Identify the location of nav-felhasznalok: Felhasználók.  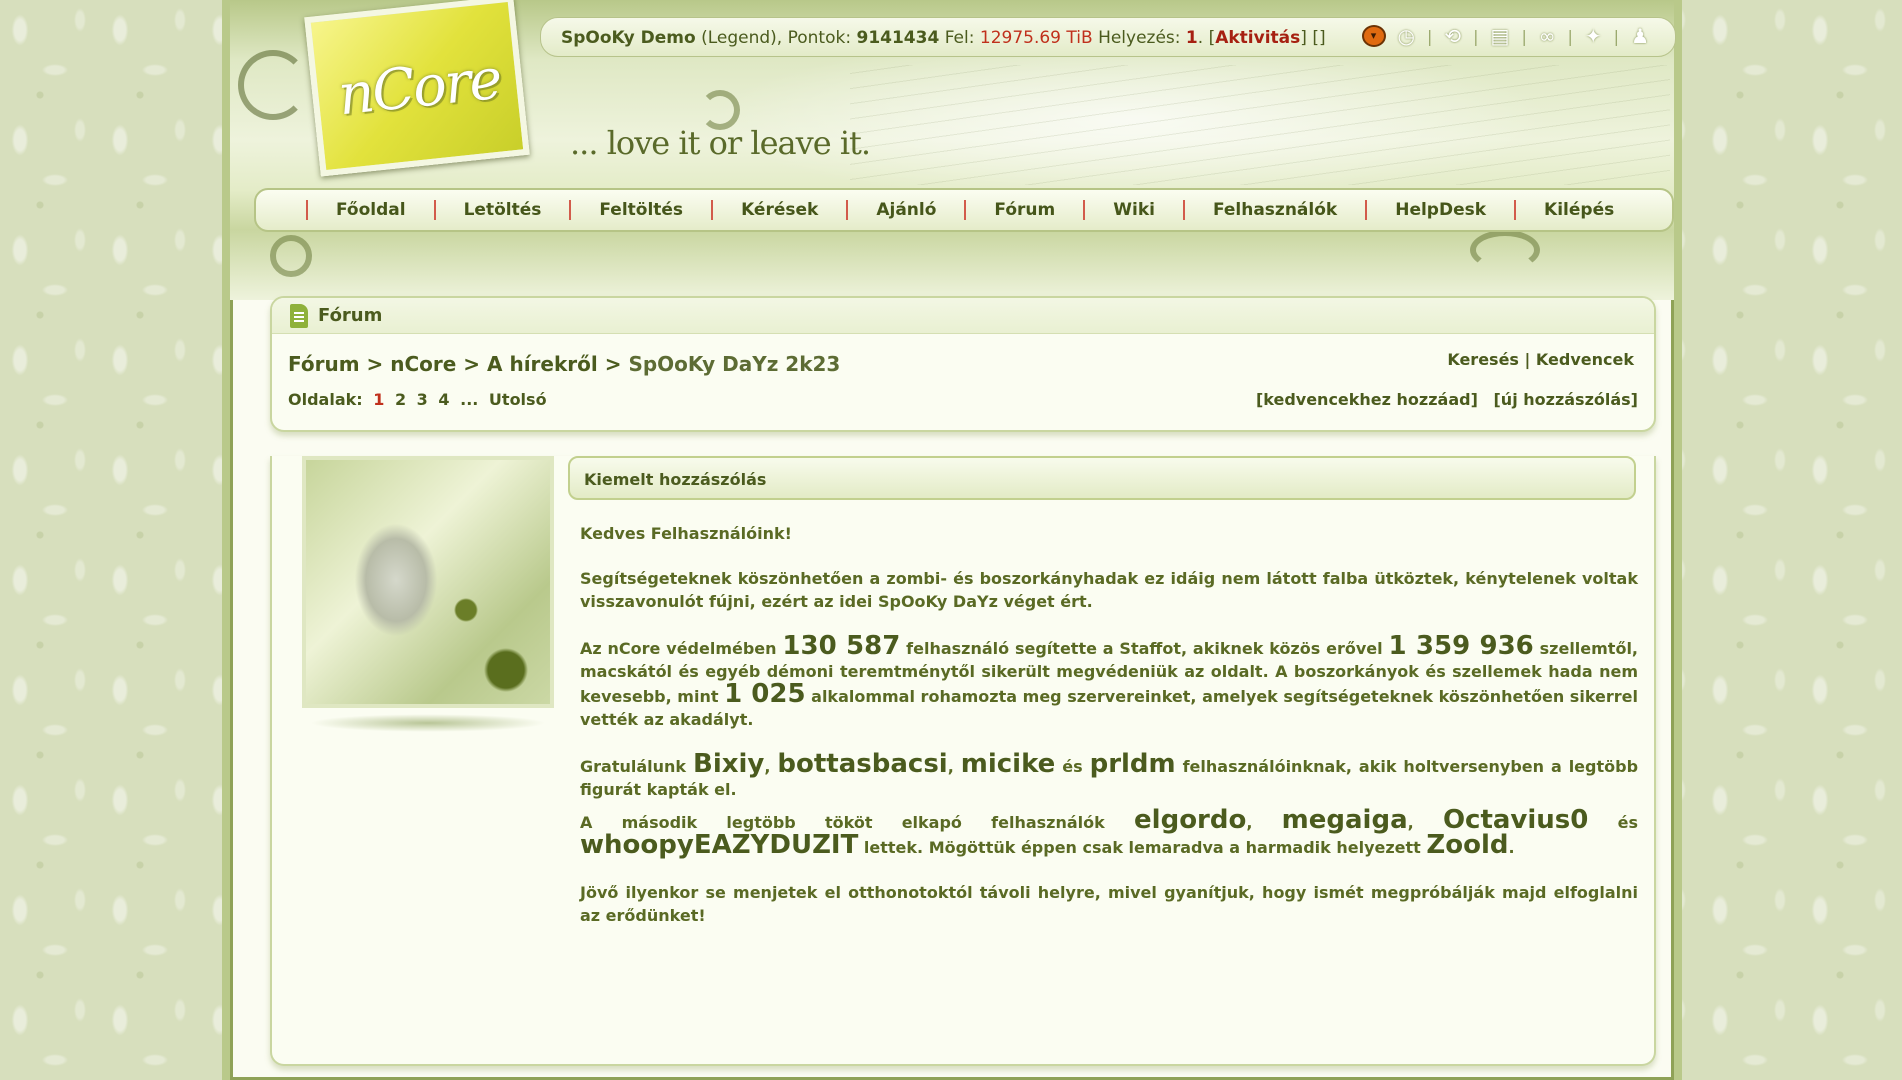
(1273, 210).